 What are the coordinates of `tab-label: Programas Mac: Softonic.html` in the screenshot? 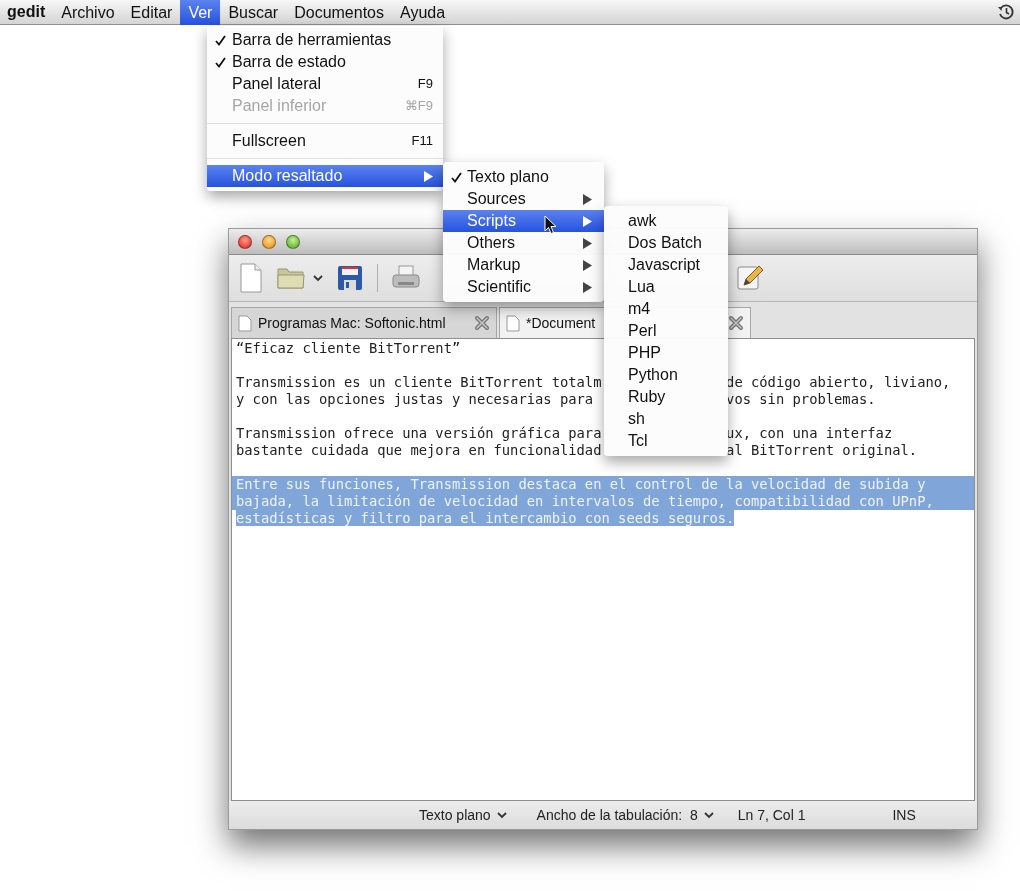 It's located at (352, 323).